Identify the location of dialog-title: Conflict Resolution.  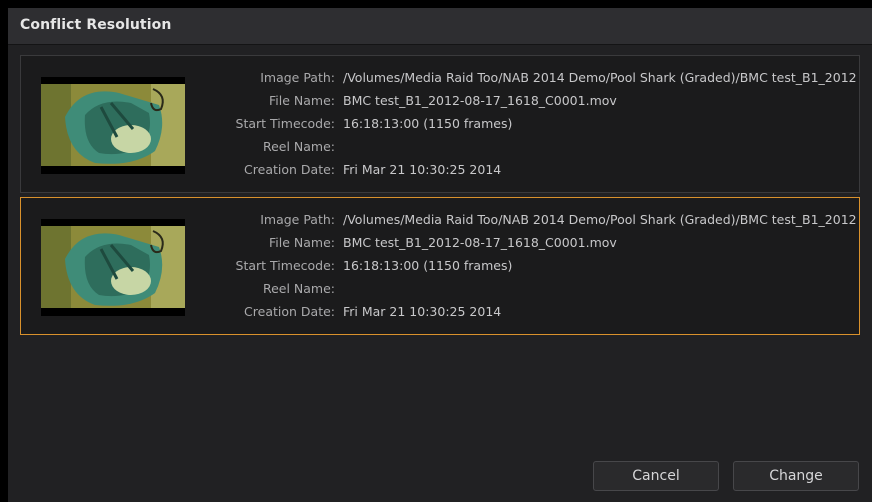
(96, 25).